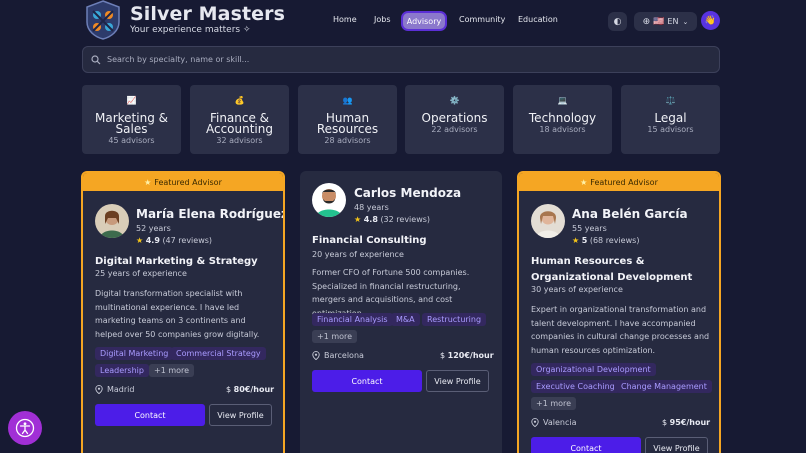  I want to click on category-name-line: Accounting, so click(239, 129).